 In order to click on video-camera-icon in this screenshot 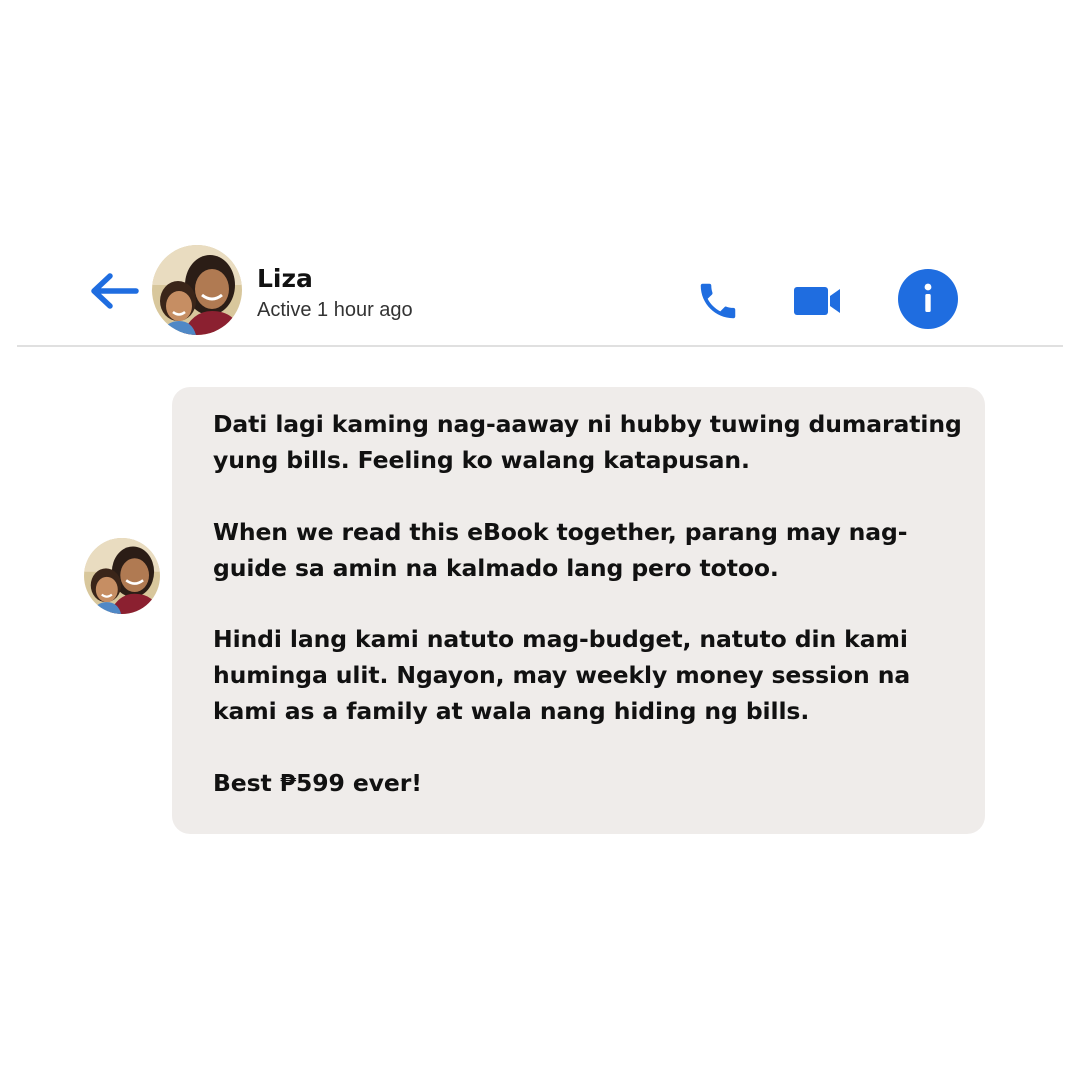, I will do `click(817, 301)`.